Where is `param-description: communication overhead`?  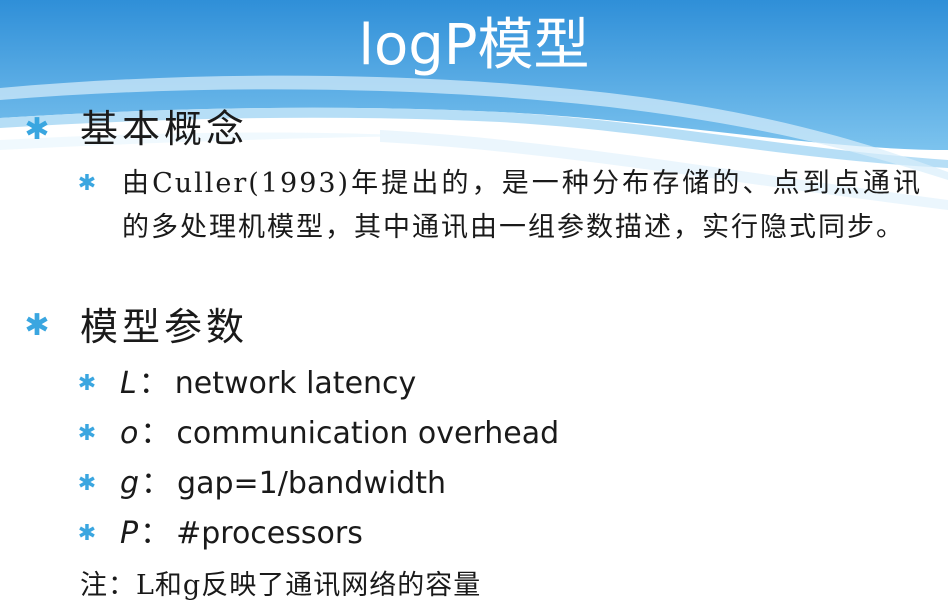
param-description: communication overhead is located at coordinates (368, 433).